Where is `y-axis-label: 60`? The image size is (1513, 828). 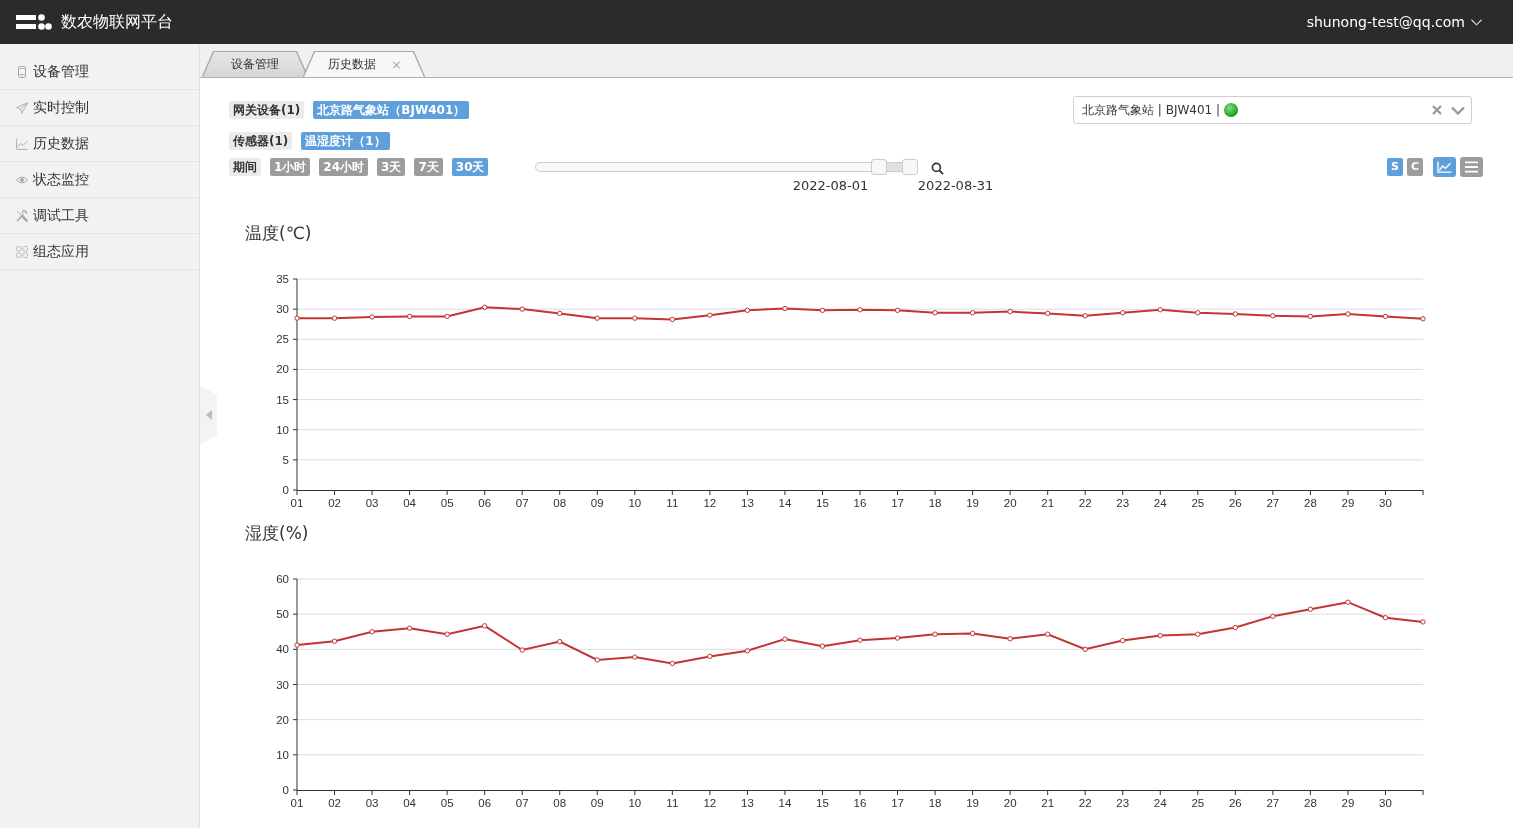
y-axis-label: 60 is located at coordinates (282, 579).